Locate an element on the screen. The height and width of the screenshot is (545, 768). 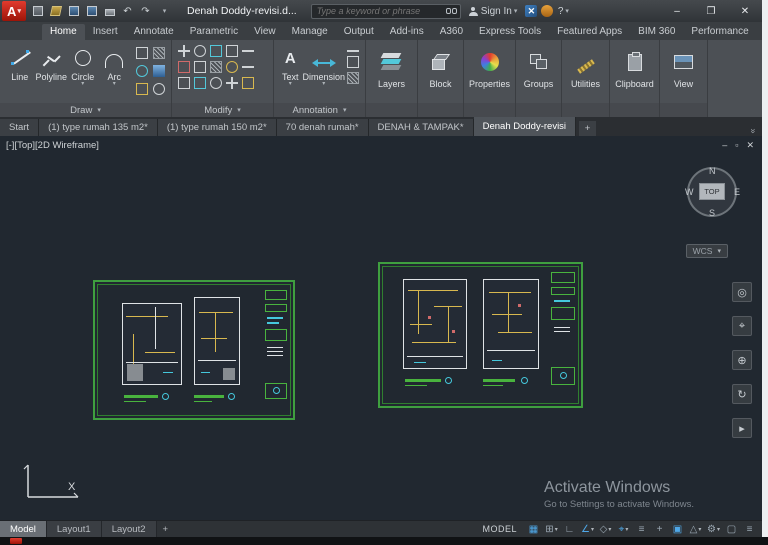
grid-display-toggle: ▦ is located at coordinates (533, 529).